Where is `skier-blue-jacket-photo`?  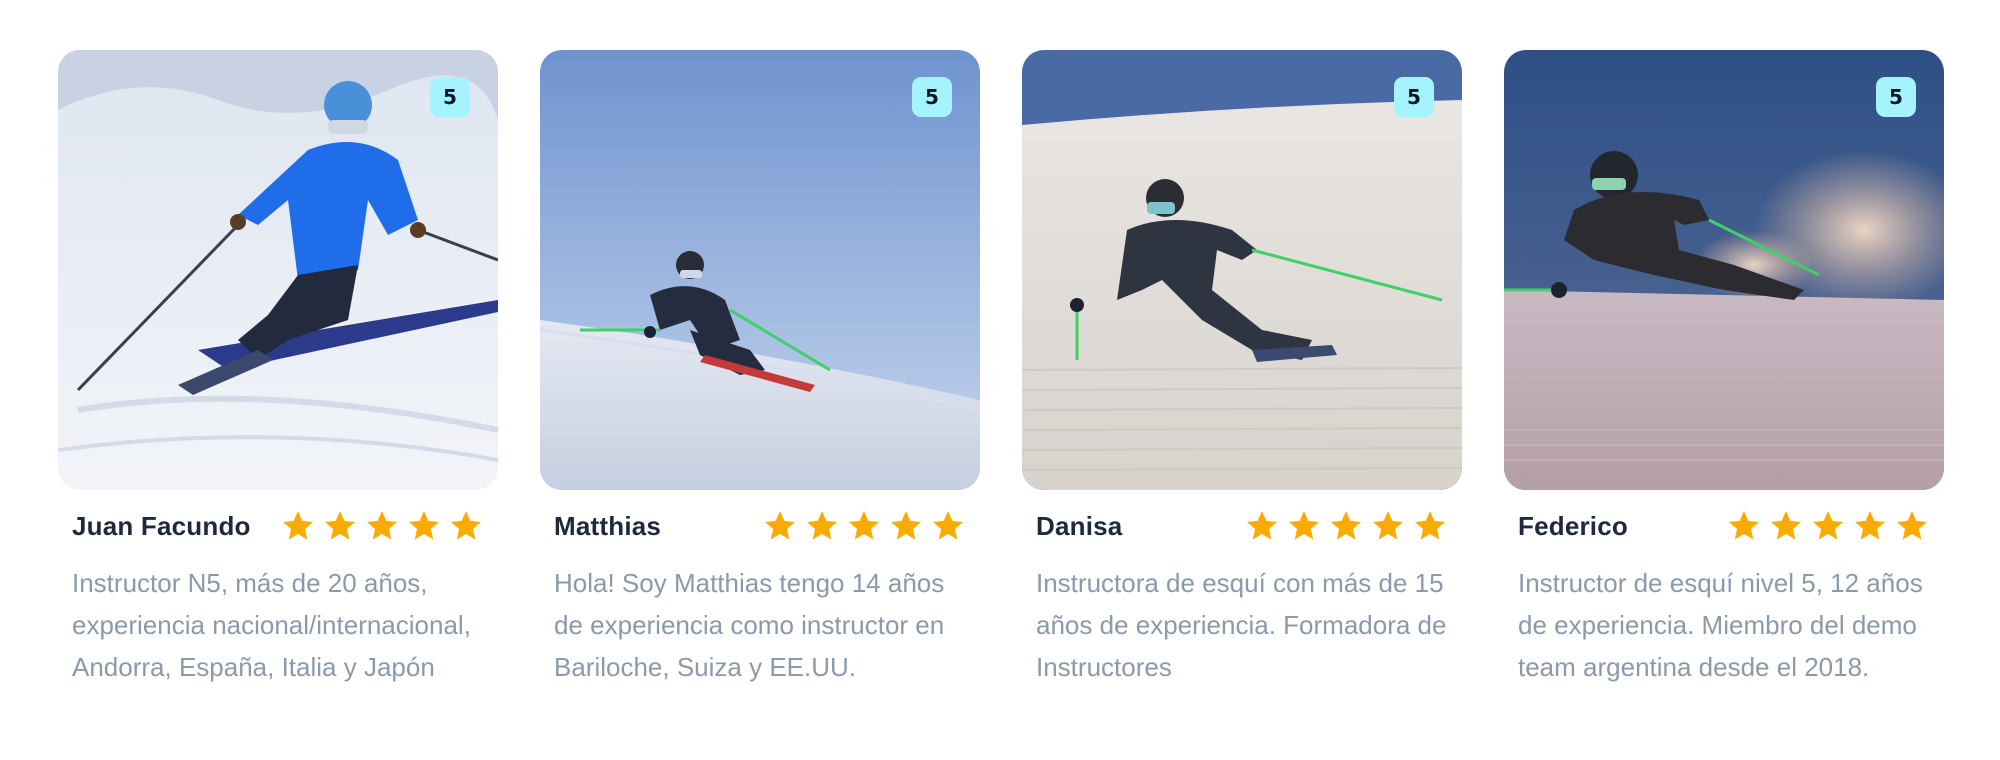 skier-blue-jacket-photo is located at coordinates (278, 270).